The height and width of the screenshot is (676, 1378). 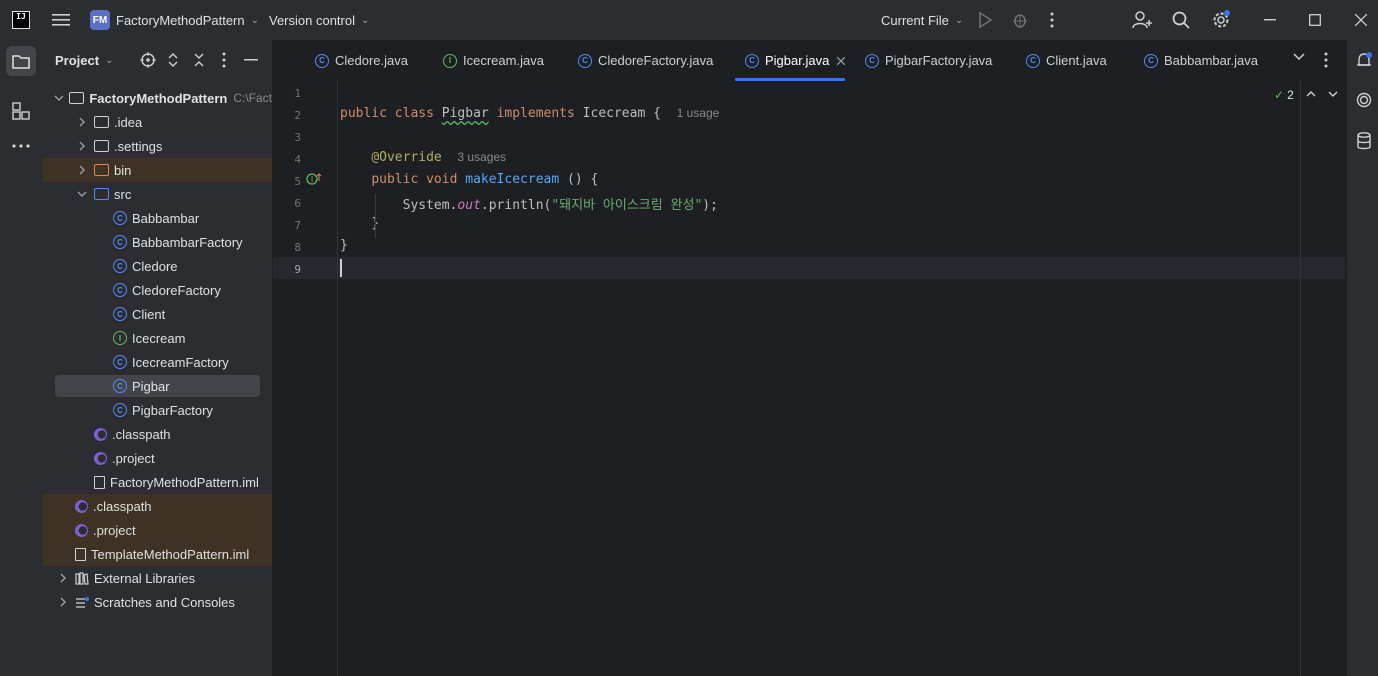 What do you see at coordinates (21, 20) in the screenshot?
I see `intellij-logo-icon: IJ` at bounding box center [21, 20].